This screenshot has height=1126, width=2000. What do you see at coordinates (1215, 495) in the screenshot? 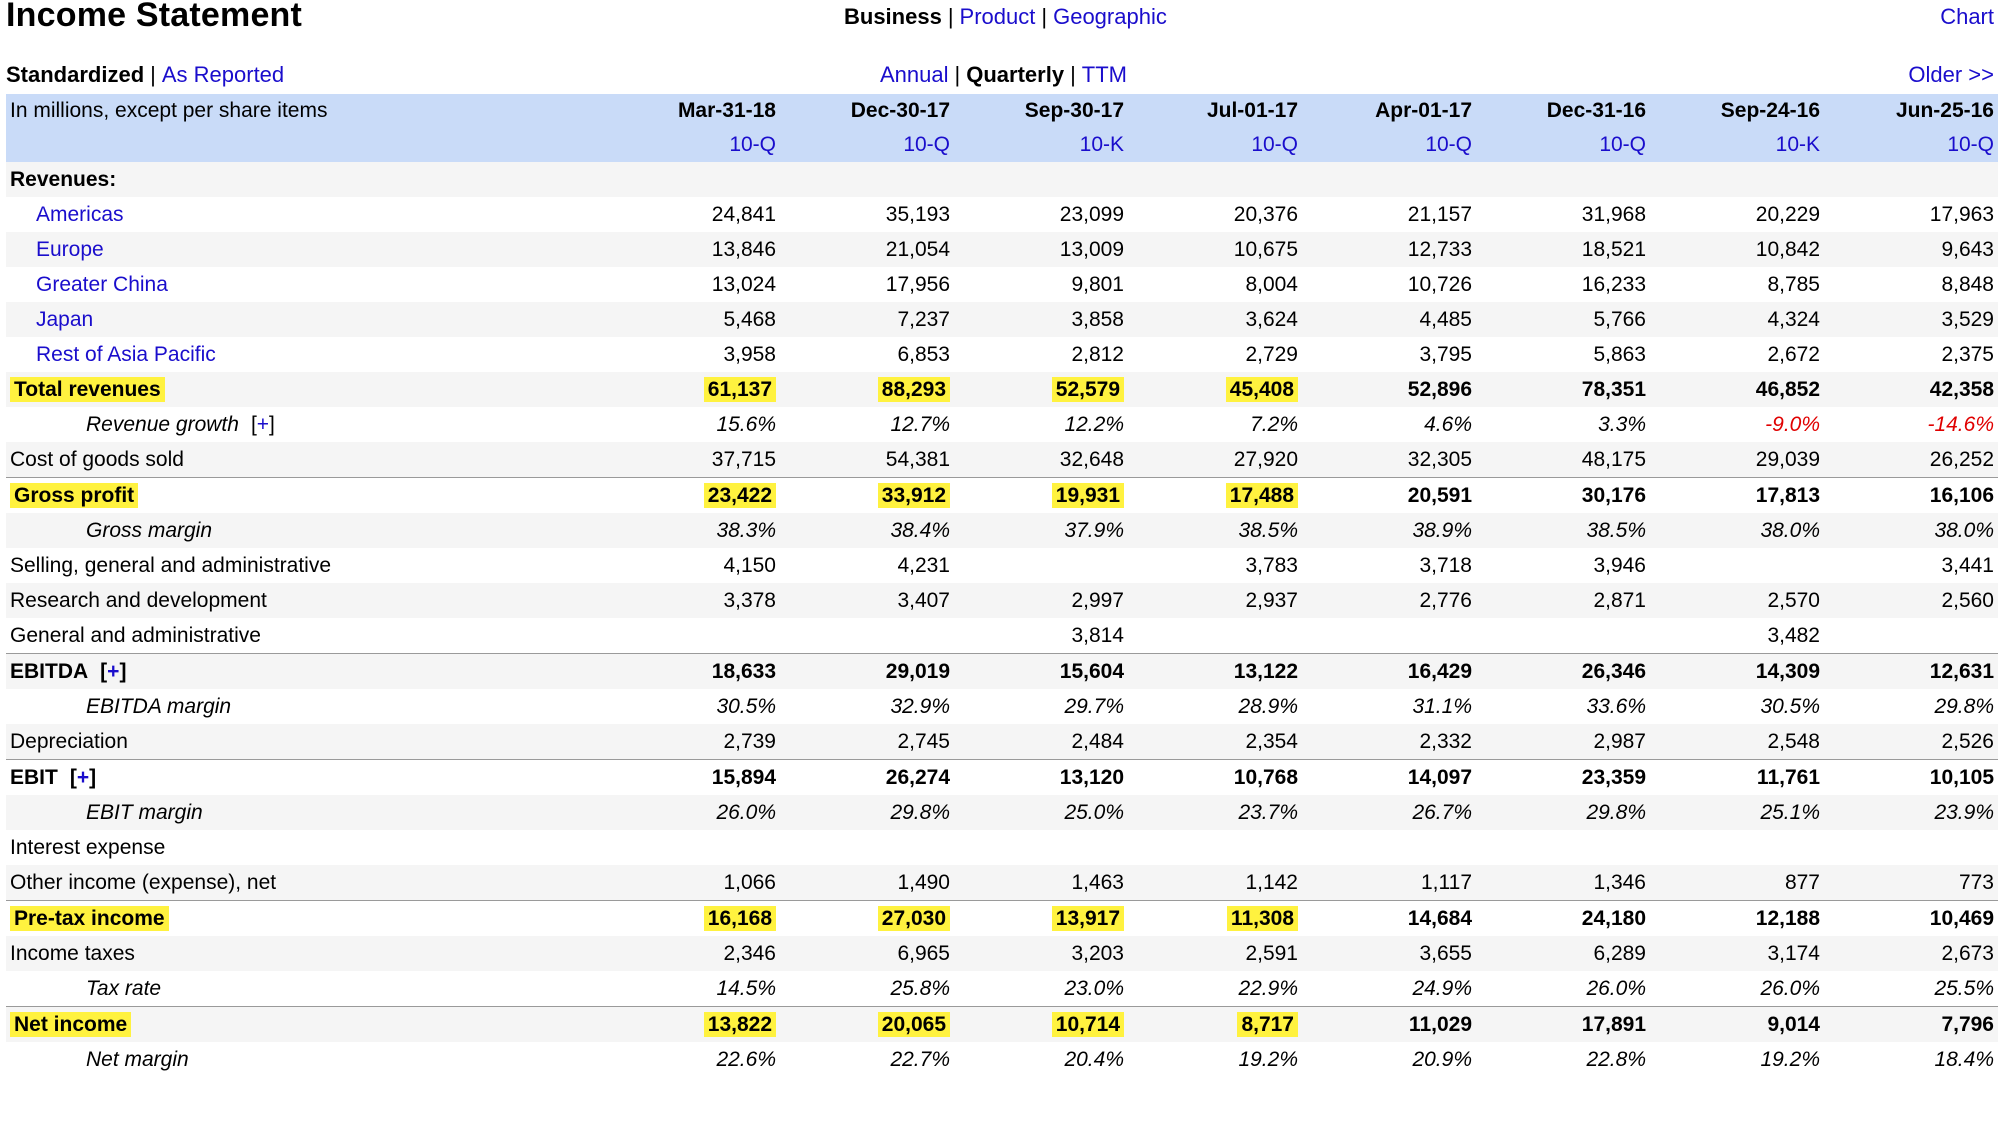
I see `value-cell: 17,488` at bounding box center [1215, 495].